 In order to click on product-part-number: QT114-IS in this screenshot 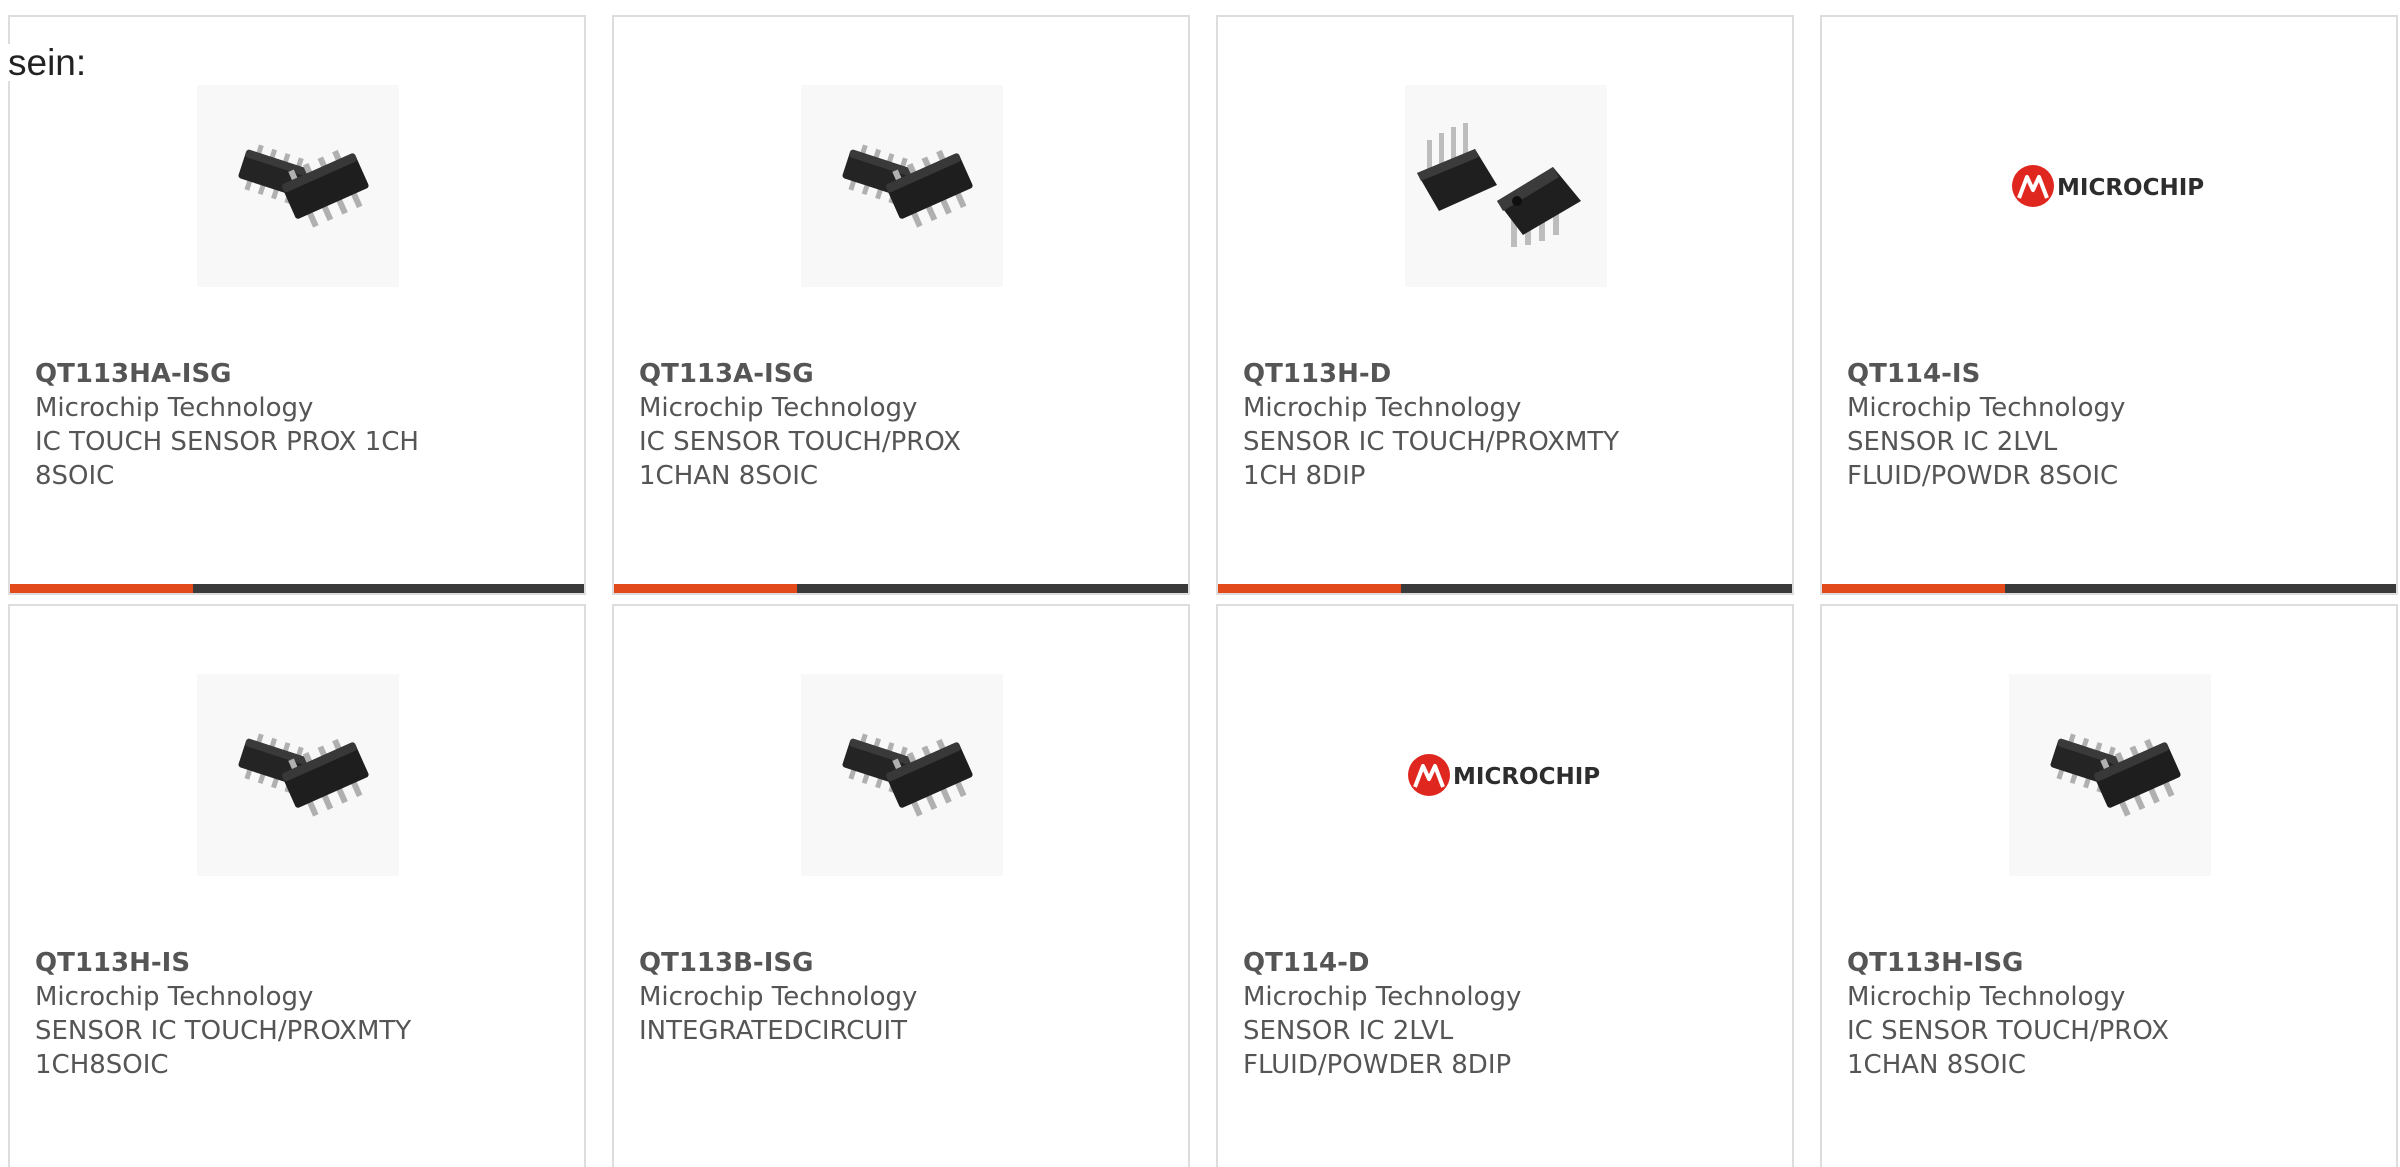, I will do `click(2107, 374)`.